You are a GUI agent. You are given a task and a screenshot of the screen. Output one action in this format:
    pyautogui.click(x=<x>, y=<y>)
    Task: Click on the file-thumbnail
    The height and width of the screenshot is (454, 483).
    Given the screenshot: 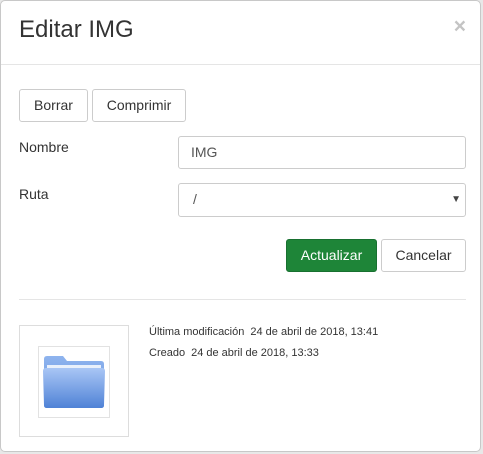 What is the action you would take?
    pyautogui.click(x=74, y=381)
    